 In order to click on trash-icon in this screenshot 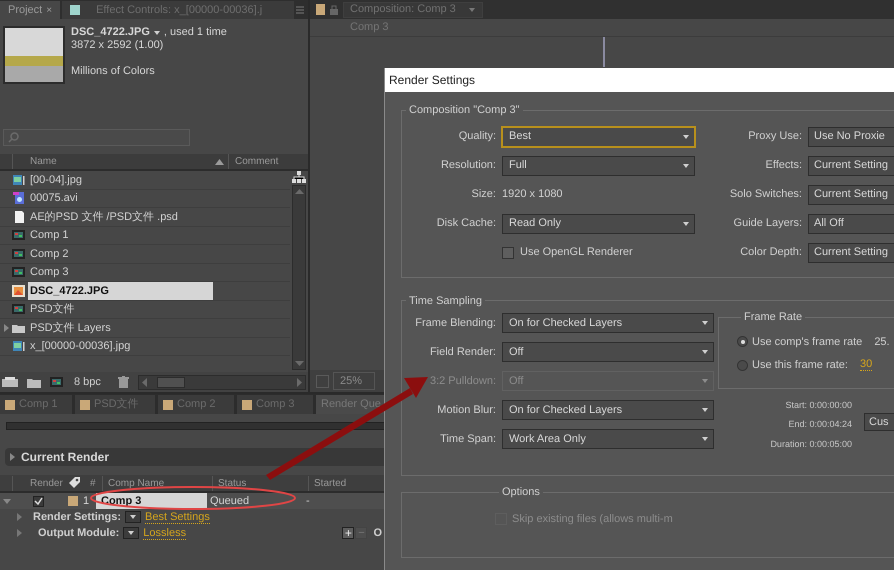, I will do `click(123, 382)`.